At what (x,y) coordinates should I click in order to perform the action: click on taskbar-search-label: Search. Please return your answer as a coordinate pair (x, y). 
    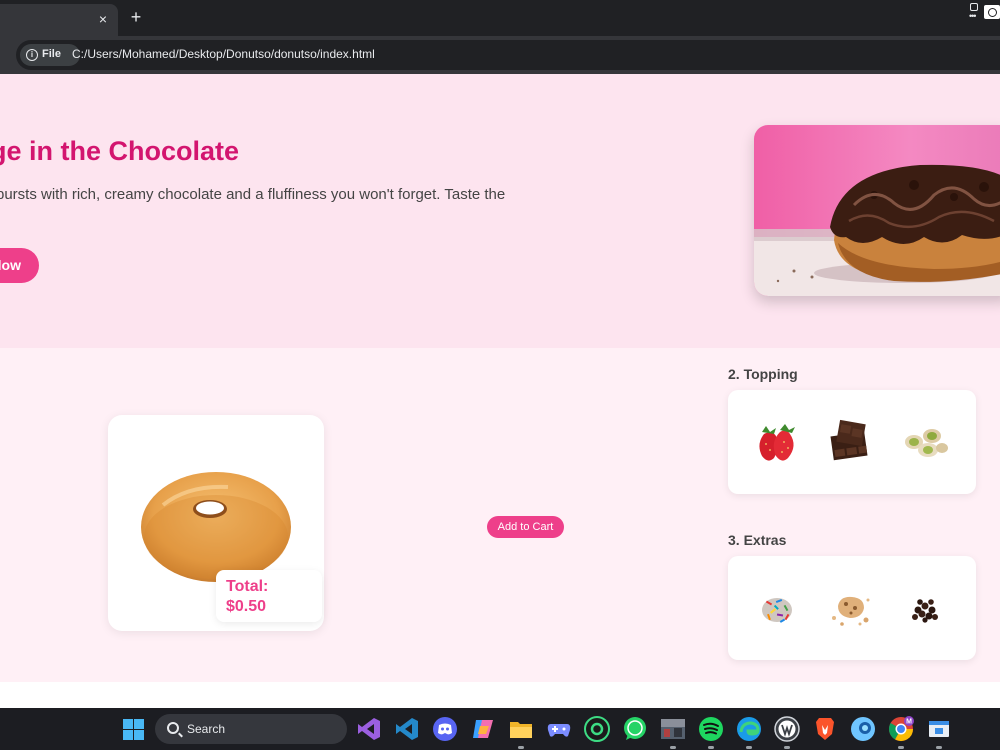
    Looking at the image, I should click on (206, 729).